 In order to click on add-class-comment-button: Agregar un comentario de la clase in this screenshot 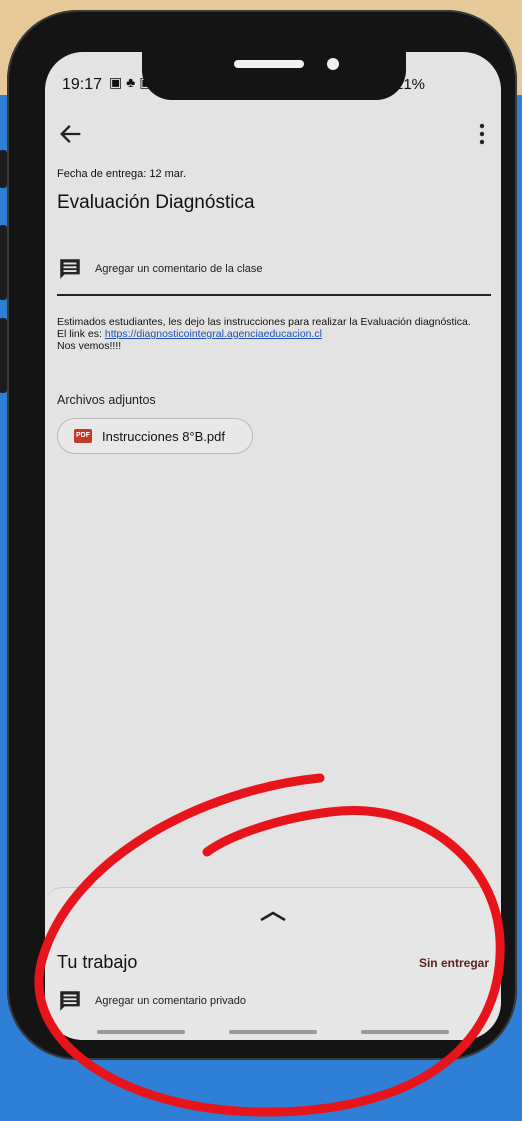, I will do `click(160, 269)`.